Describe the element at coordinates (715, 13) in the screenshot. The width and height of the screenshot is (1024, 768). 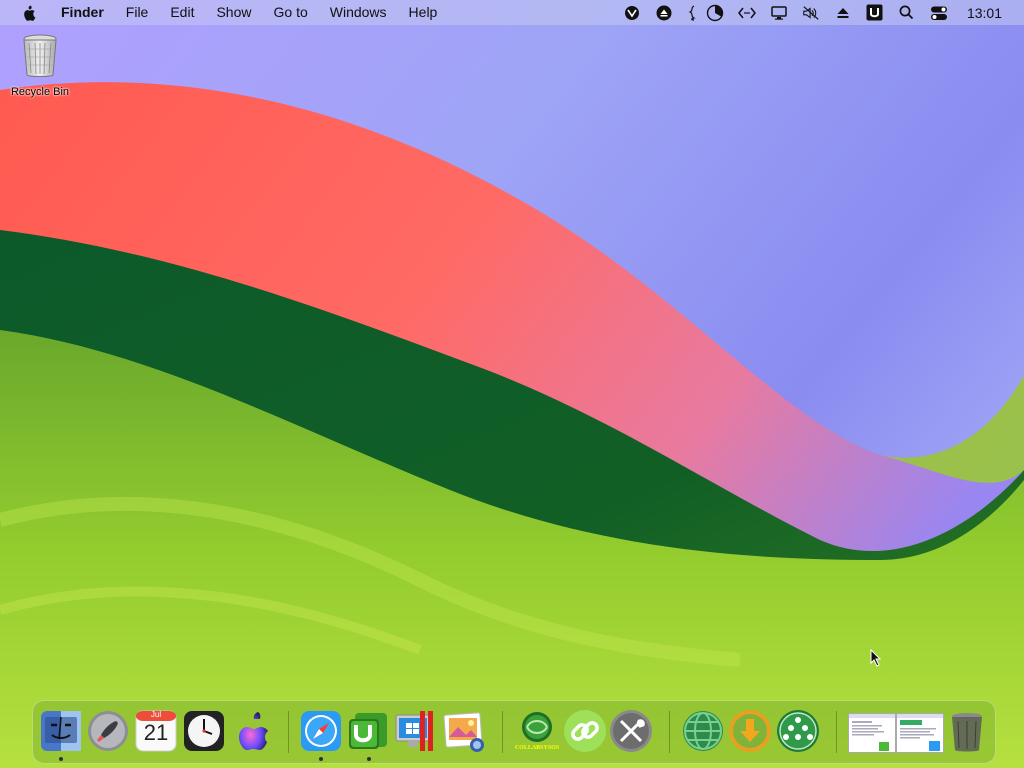
I see `pie-icon` at that location.